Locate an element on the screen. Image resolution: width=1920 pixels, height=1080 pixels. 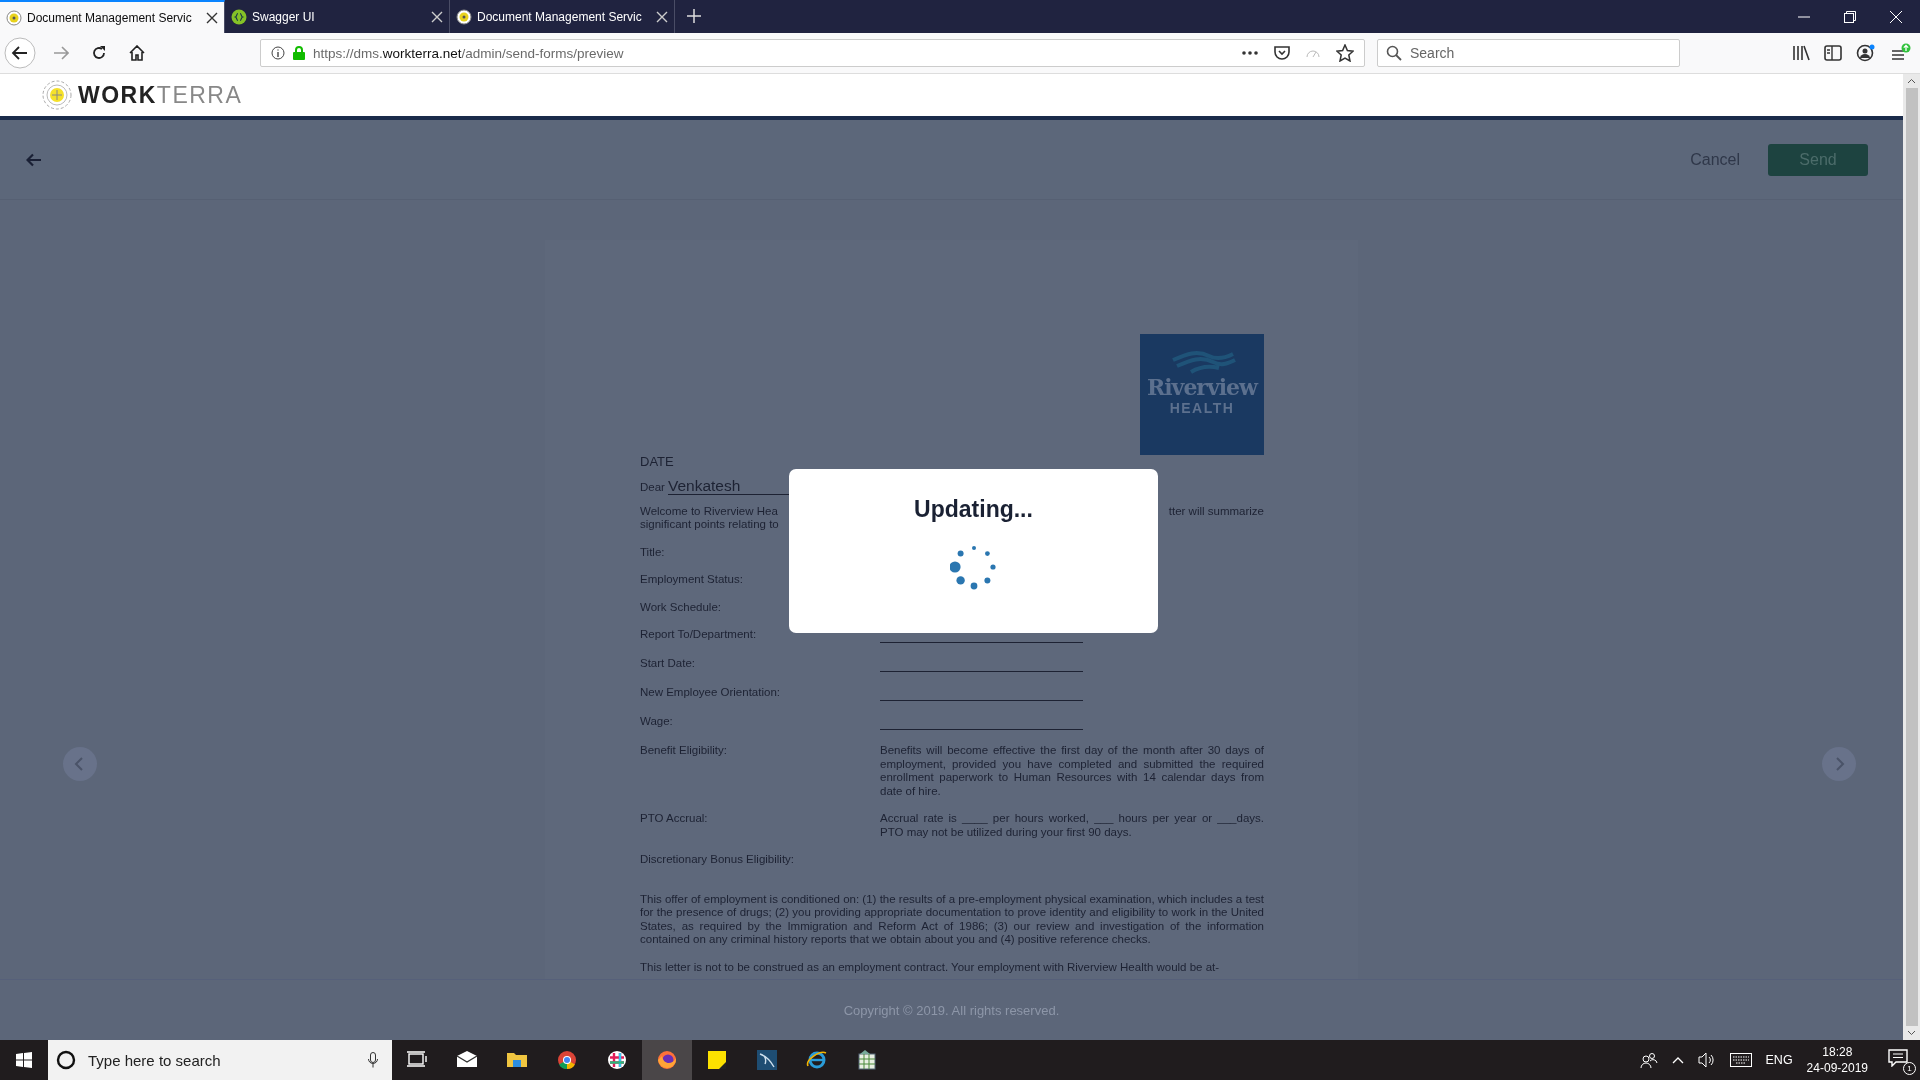
menu-icon is located at coordinates (1901, 53).